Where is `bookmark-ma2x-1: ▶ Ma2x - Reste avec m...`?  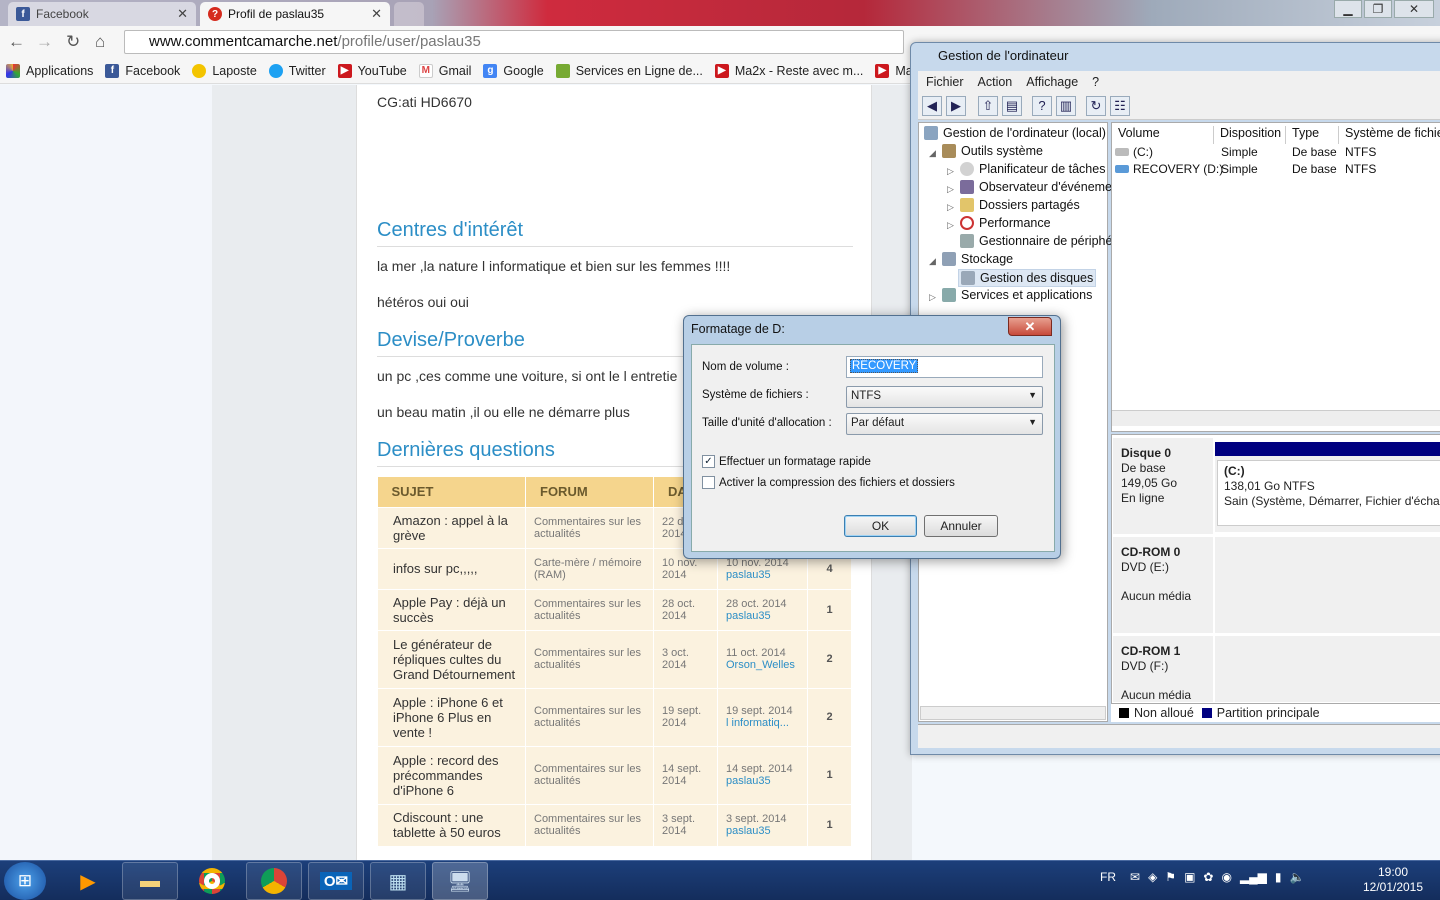
bookmark-ma2x-1: ▶ Ma2x - Reste avec m... is located at coordinates (788, 70).